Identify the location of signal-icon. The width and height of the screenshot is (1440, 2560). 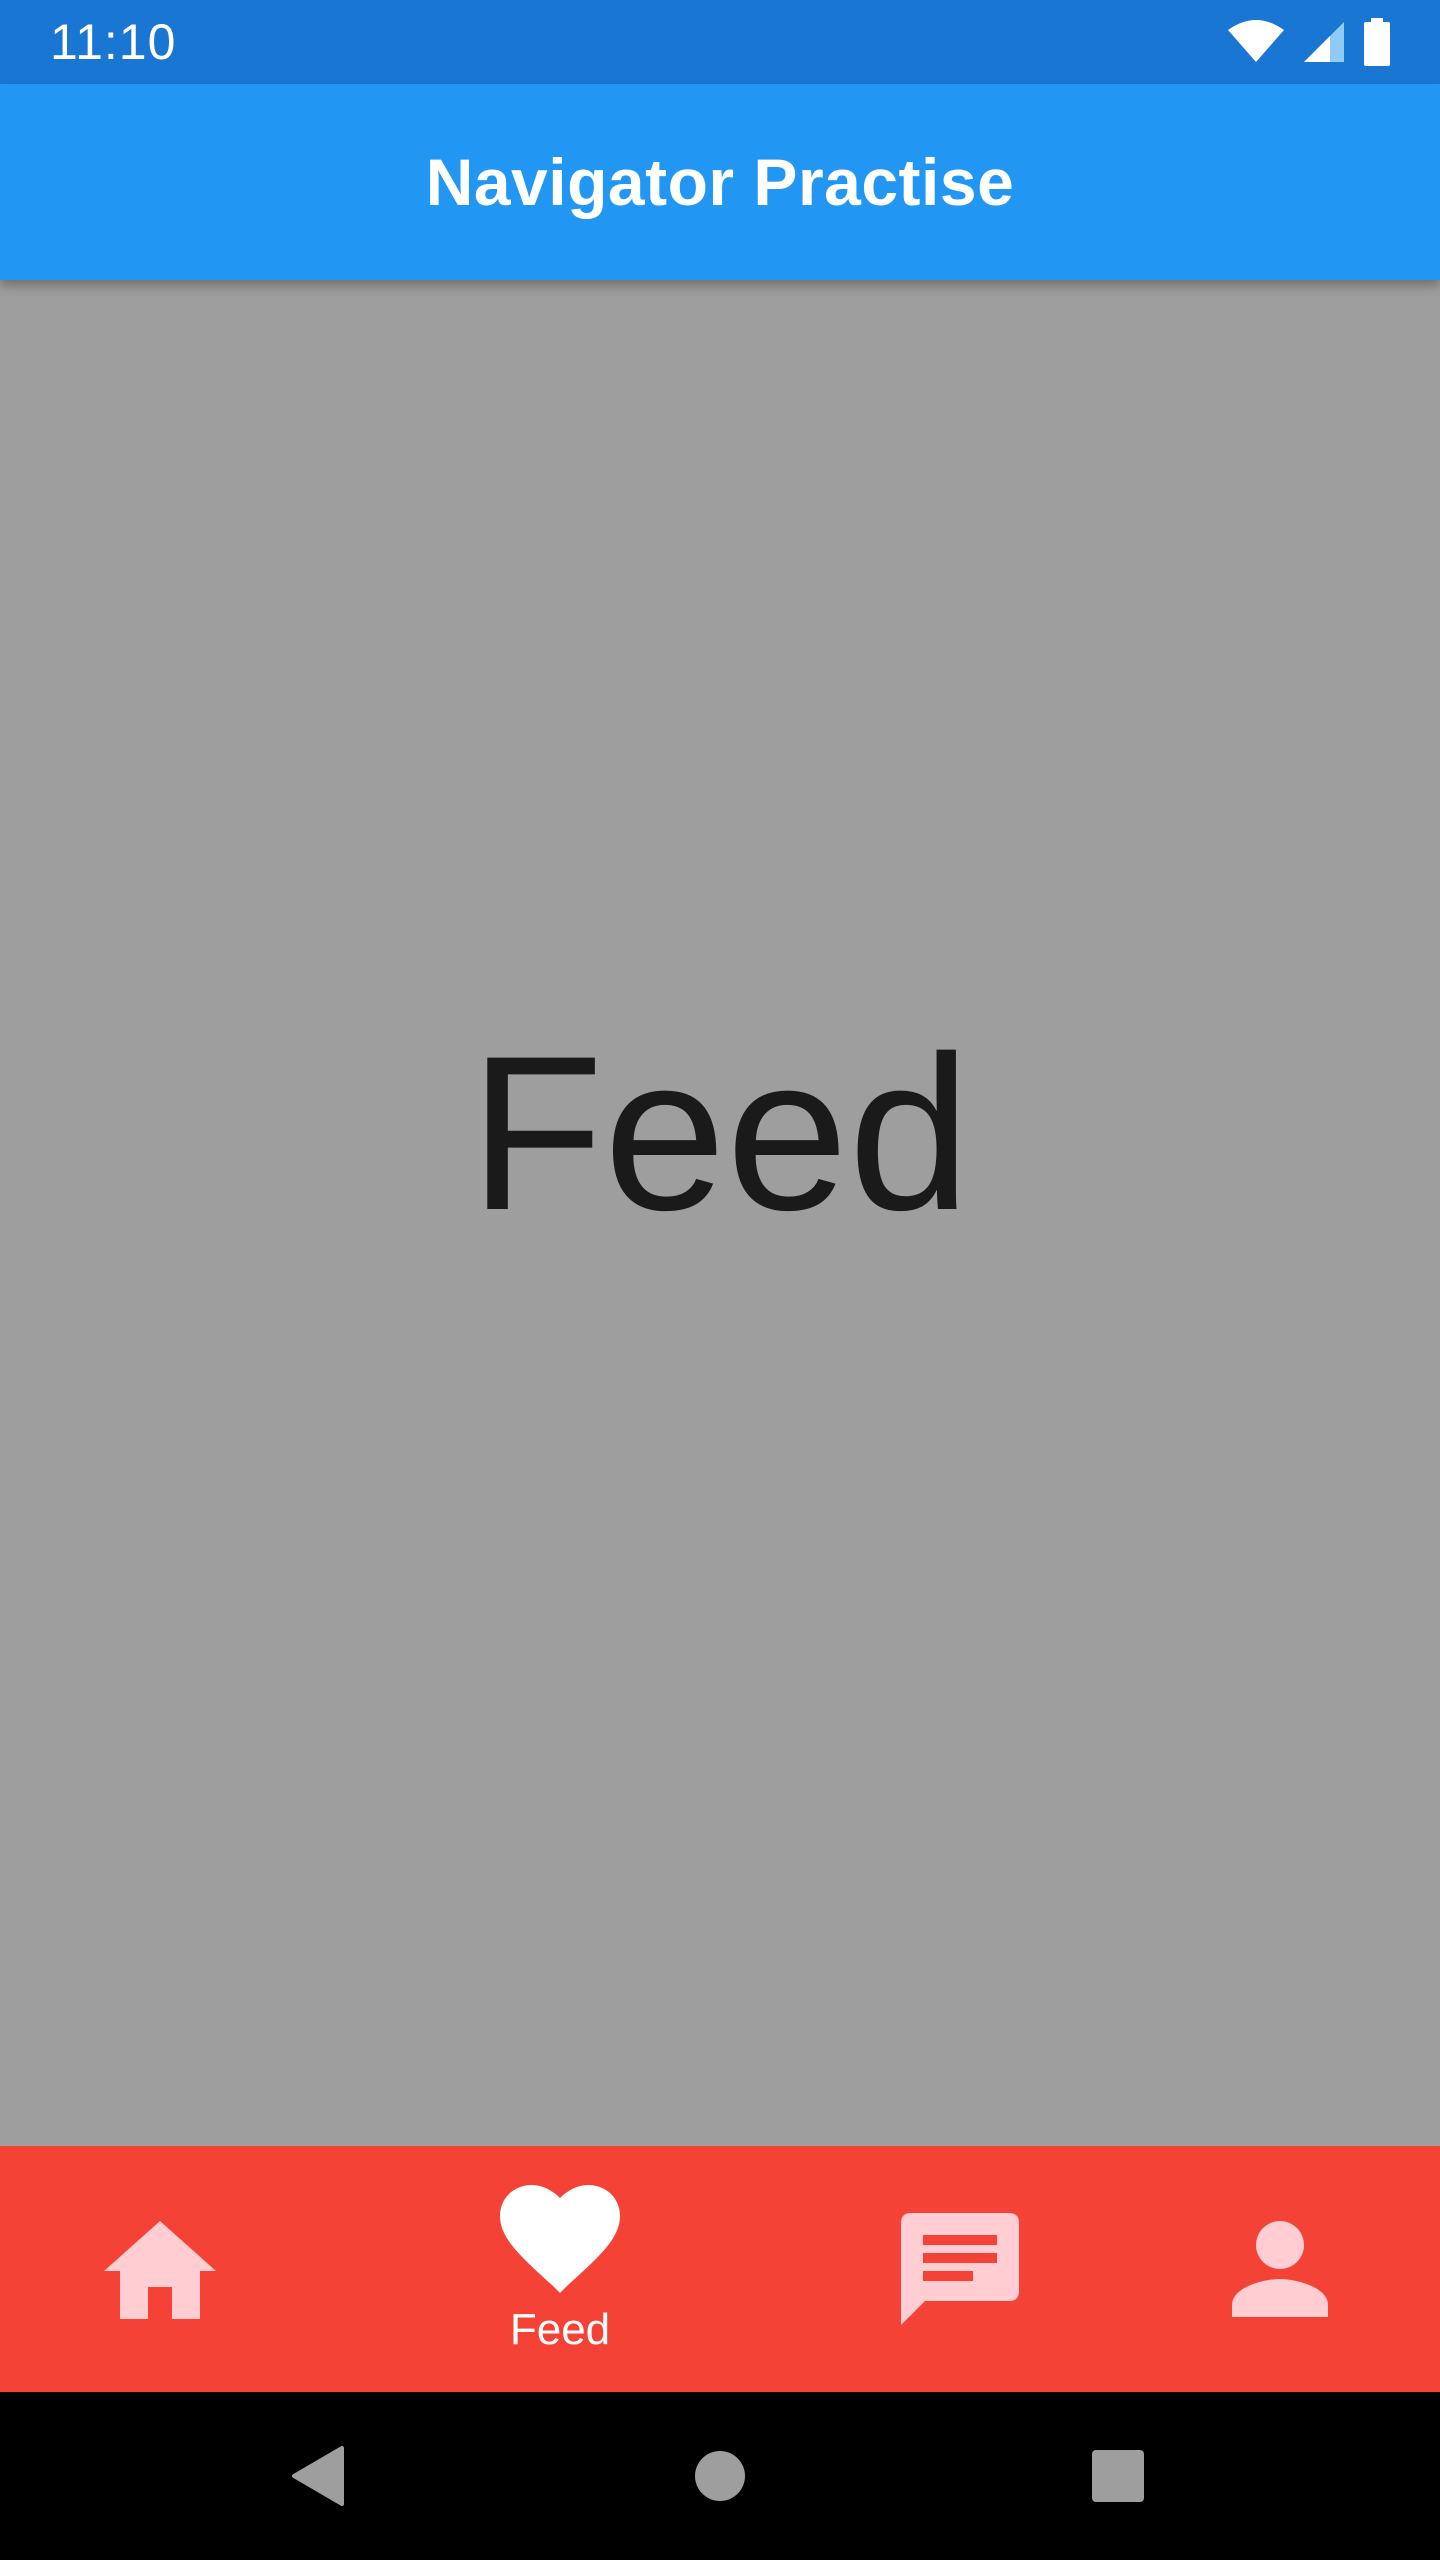
(1324, 42).